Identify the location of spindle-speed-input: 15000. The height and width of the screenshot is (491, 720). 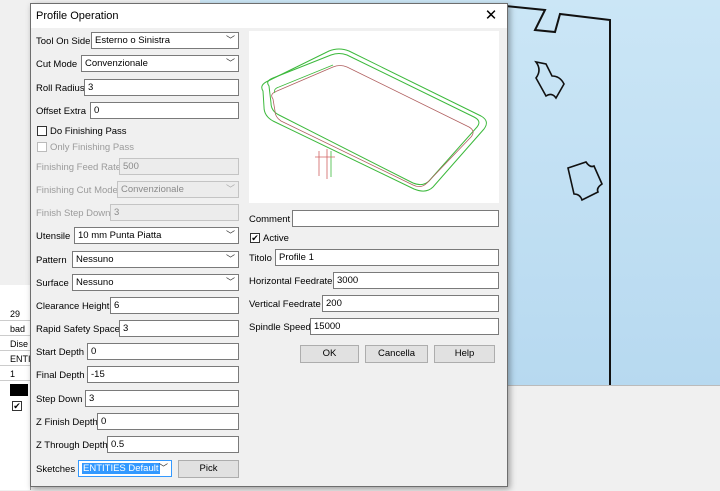
(404, 326).